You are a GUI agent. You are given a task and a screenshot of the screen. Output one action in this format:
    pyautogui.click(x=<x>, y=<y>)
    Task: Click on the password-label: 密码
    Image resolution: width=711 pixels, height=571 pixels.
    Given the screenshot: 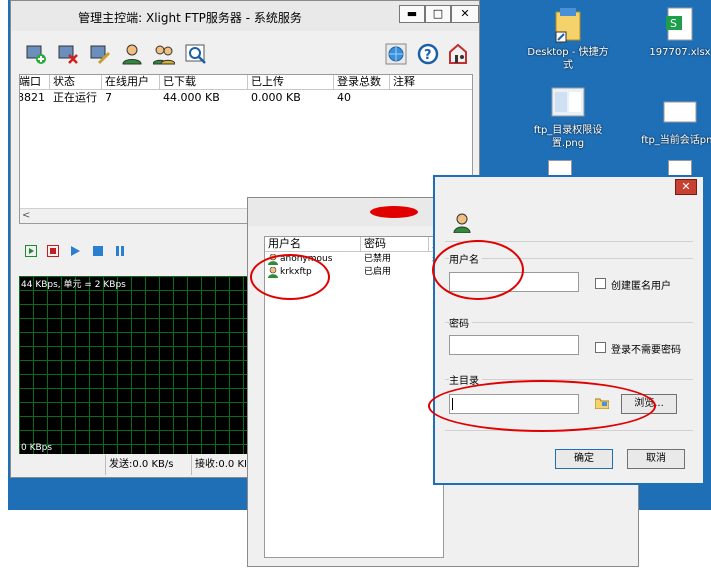 What is the action you would take?
    pyautogui.click(x=460, y=322)
    